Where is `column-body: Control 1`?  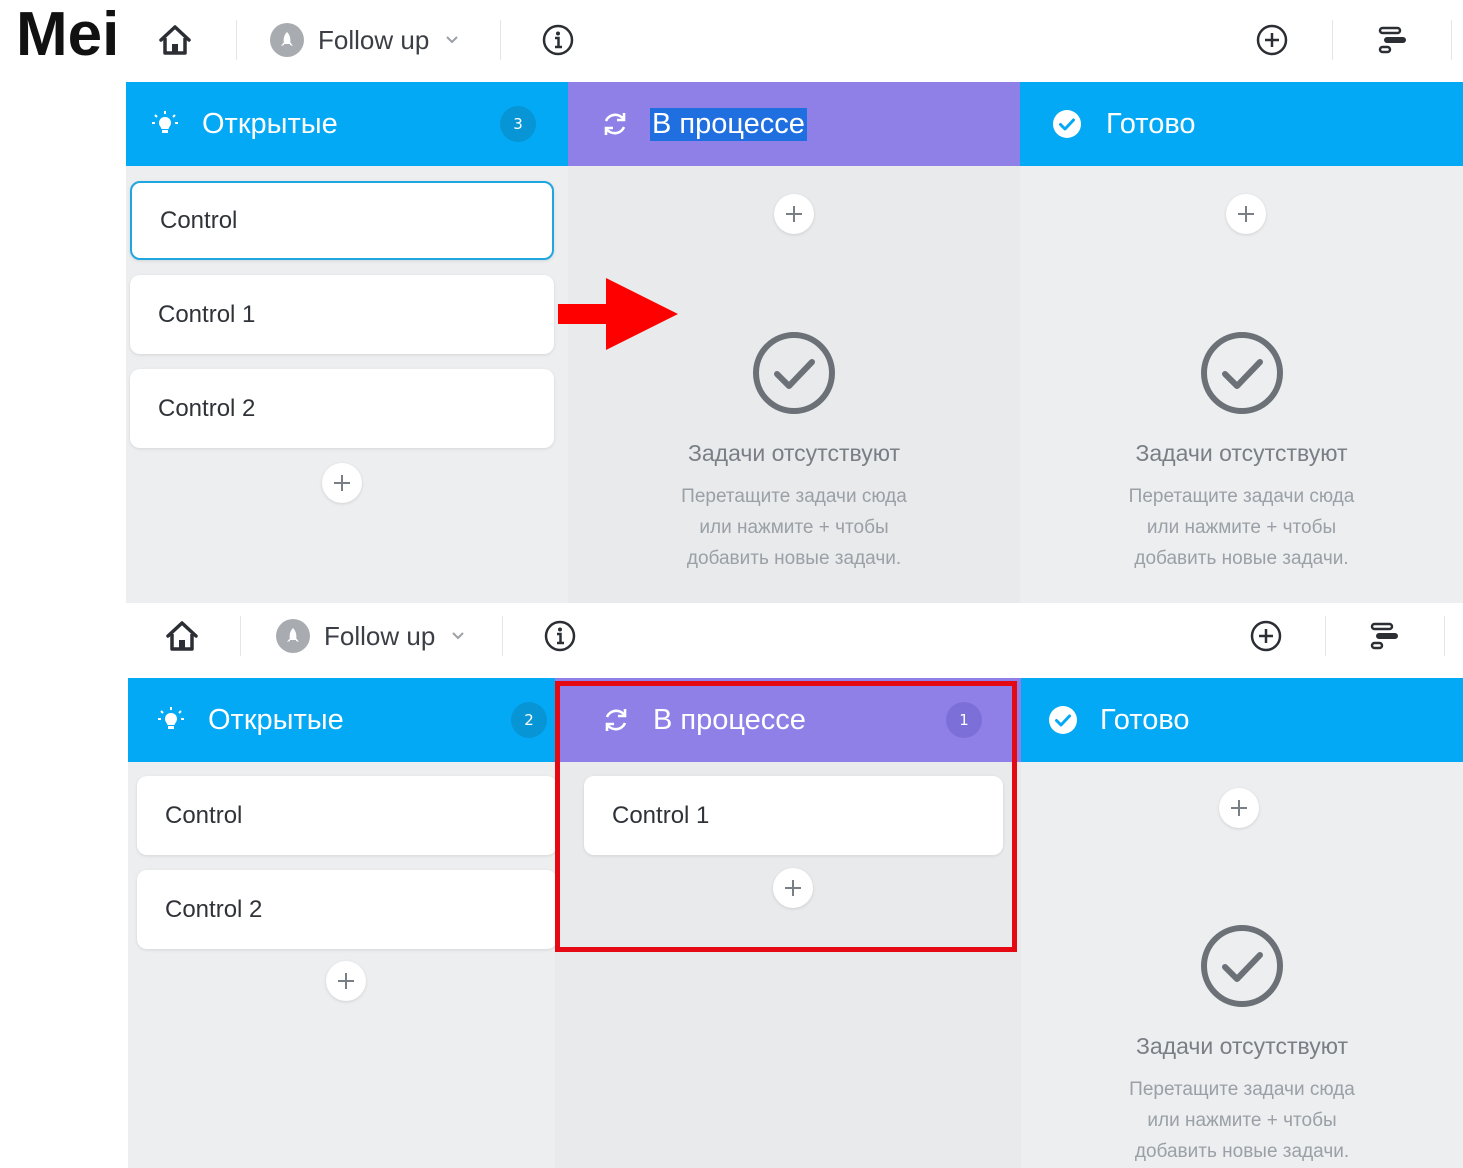
column-body: Control 1 is located at coordinates (788, 965).